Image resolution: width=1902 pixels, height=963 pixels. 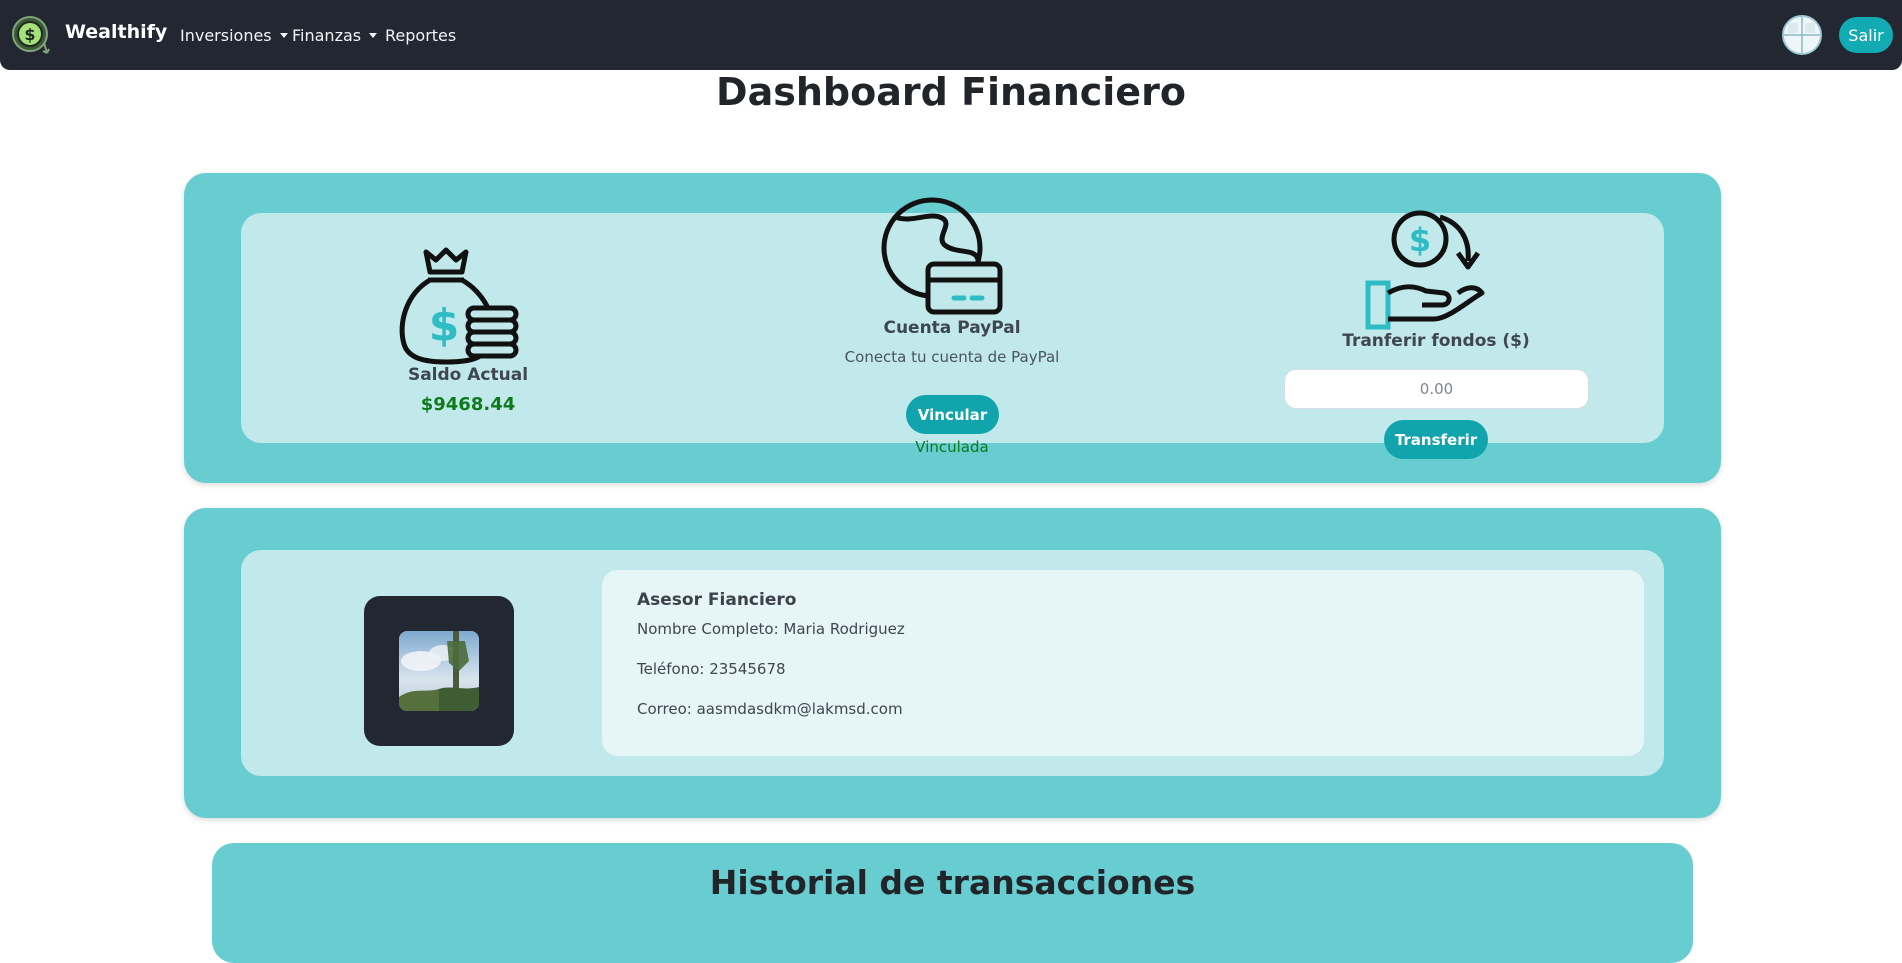 I want to click on advisor-photo-frame, so click(x=439, y=671).